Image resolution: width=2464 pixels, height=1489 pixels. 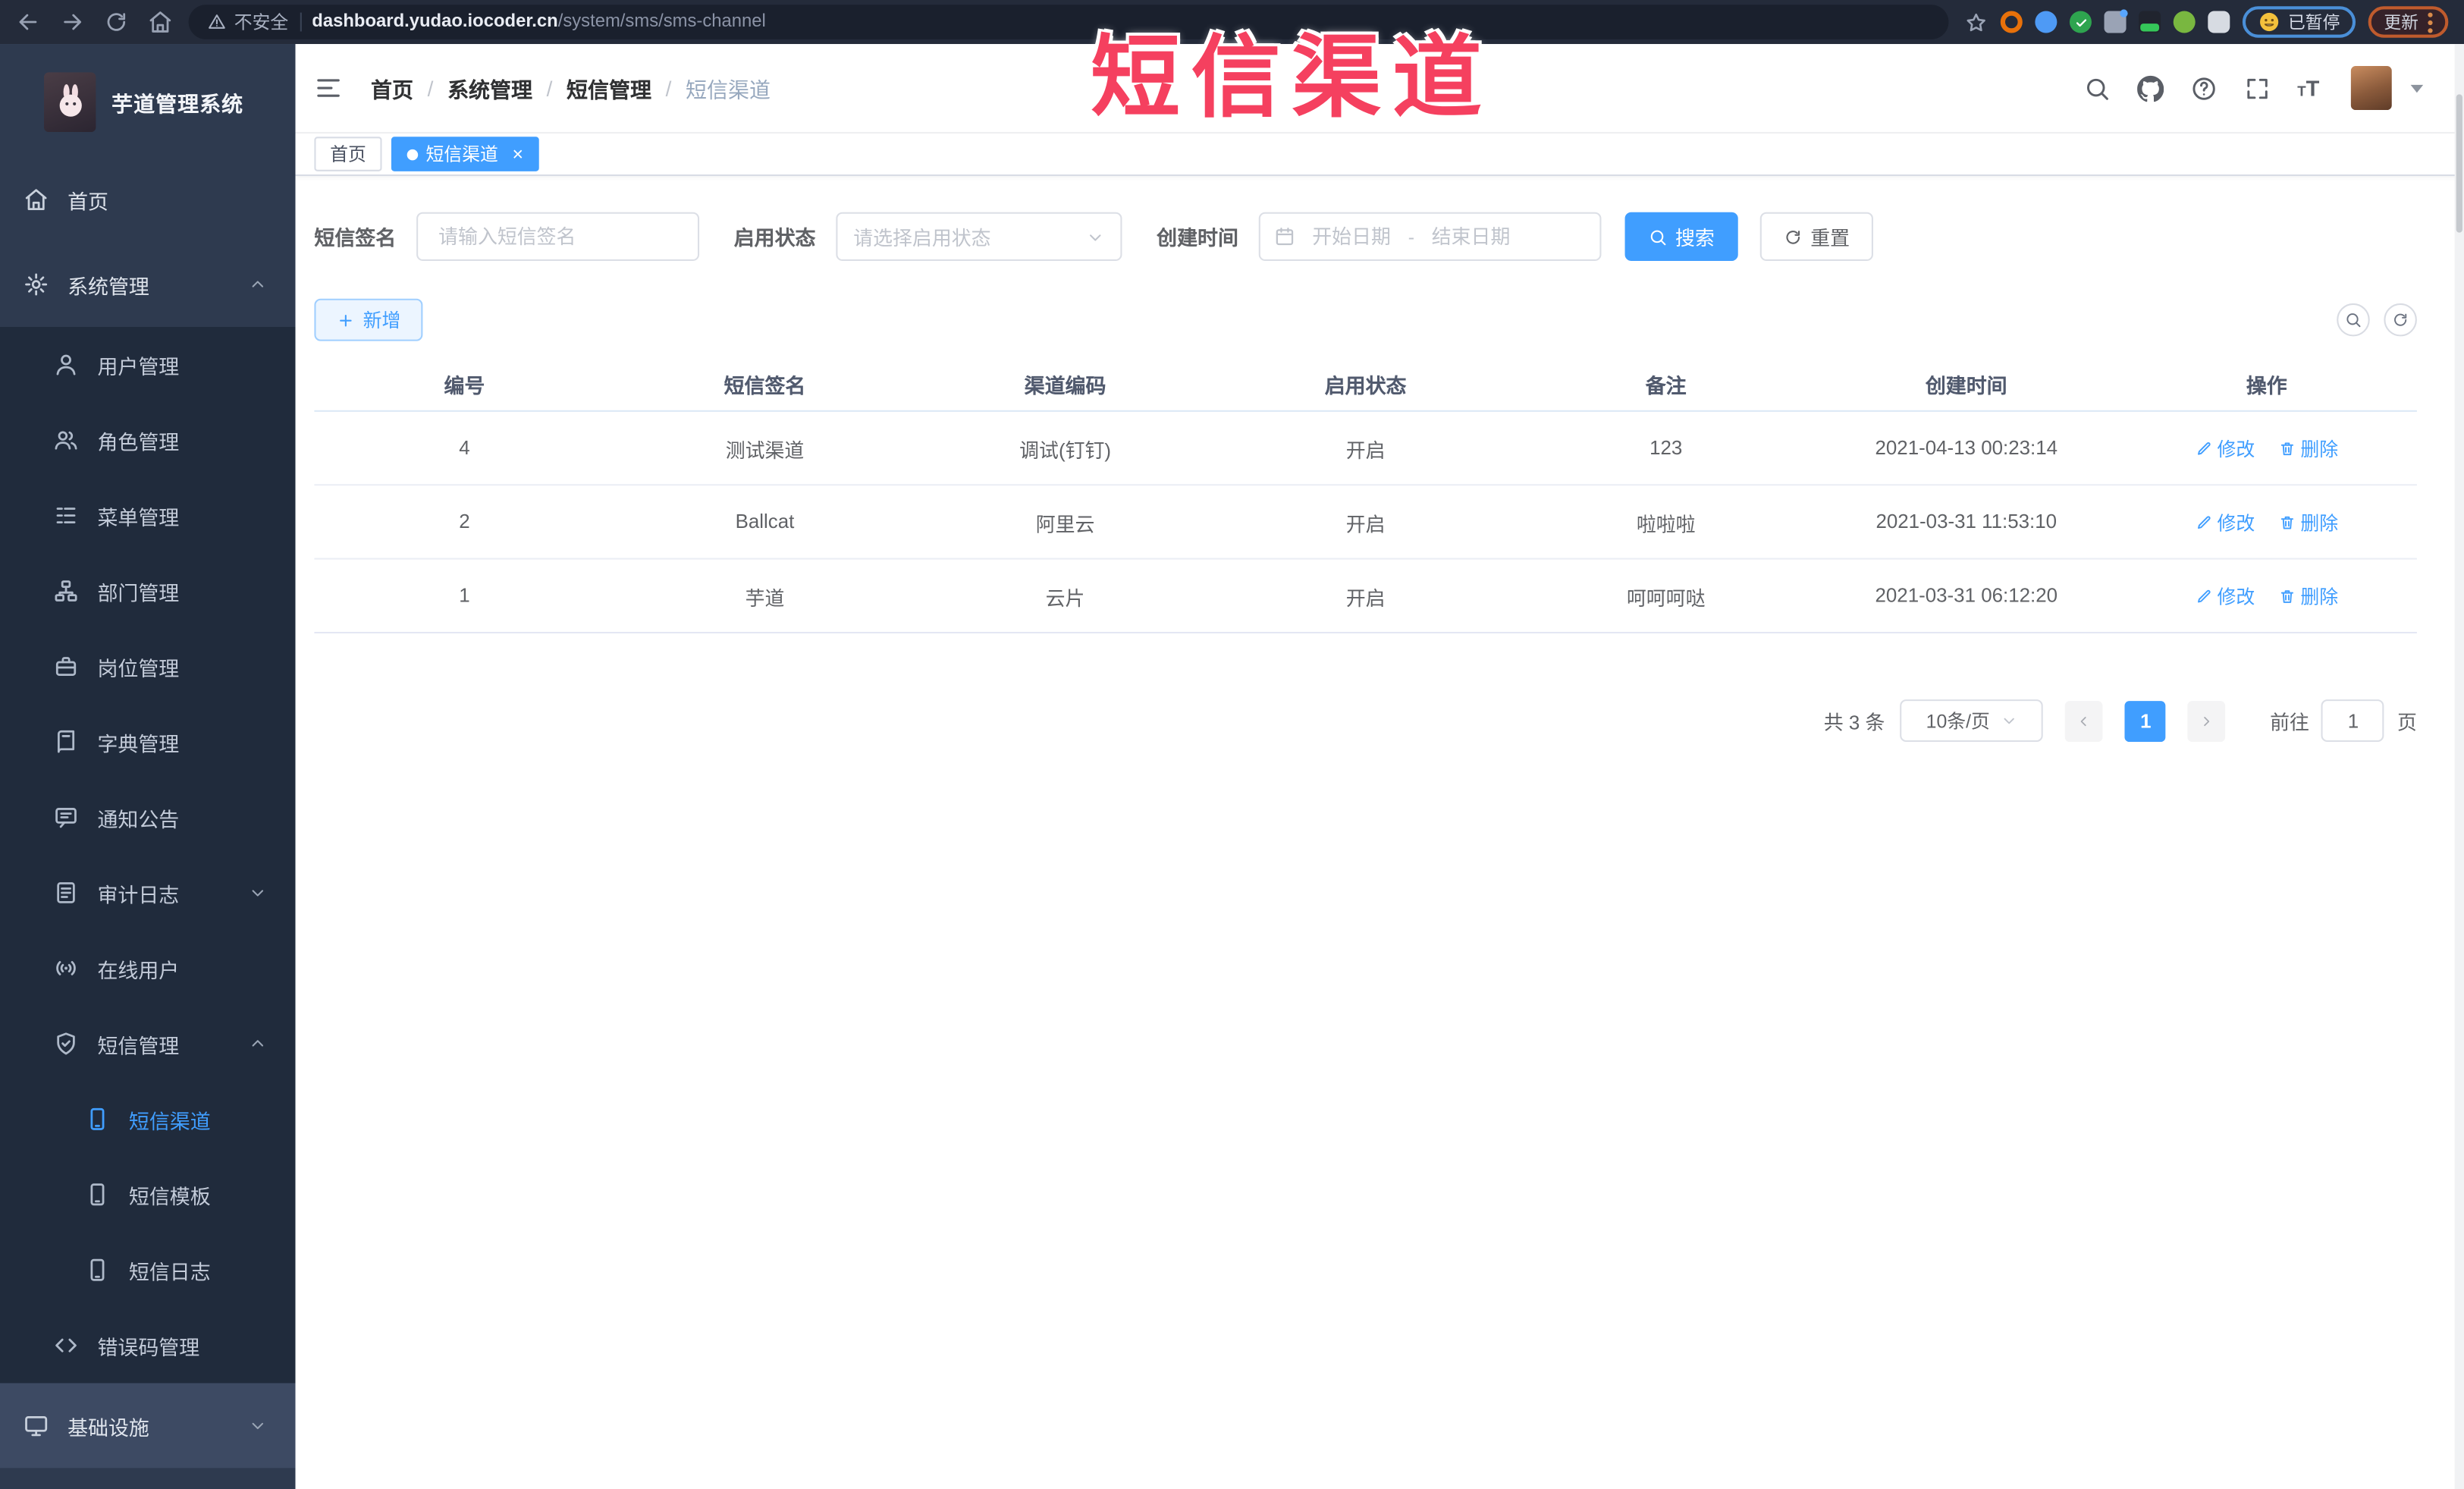 I want to click on date-range-picker: -, so click(x=1430, y=236).